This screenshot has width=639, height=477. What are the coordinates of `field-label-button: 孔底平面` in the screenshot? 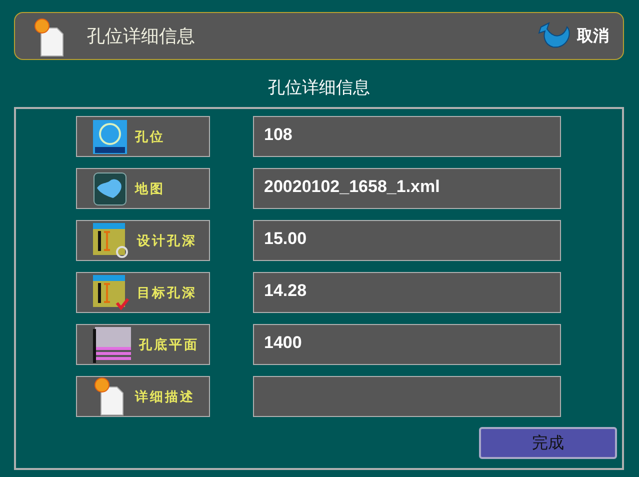 It's located at (143, 344).